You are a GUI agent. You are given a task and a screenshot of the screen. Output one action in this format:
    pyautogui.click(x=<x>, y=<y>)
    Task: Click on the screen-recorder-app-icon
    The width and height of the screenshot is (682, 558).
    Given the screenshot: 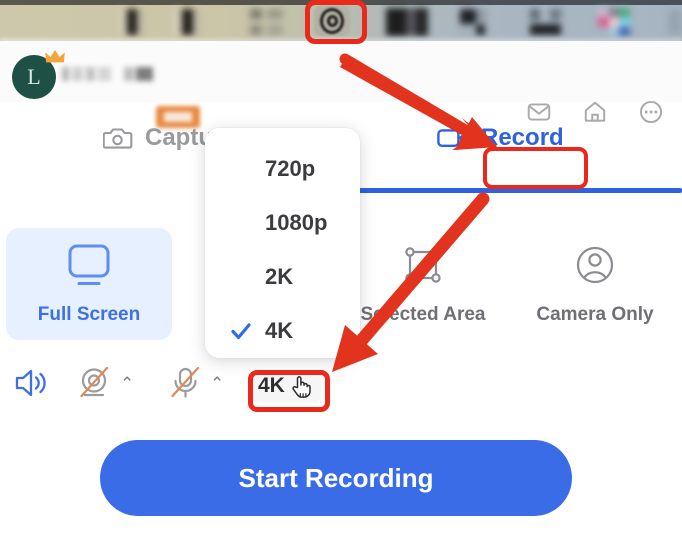 What is the action you would take?
    pyautogui.click(x=332, y=21)
    